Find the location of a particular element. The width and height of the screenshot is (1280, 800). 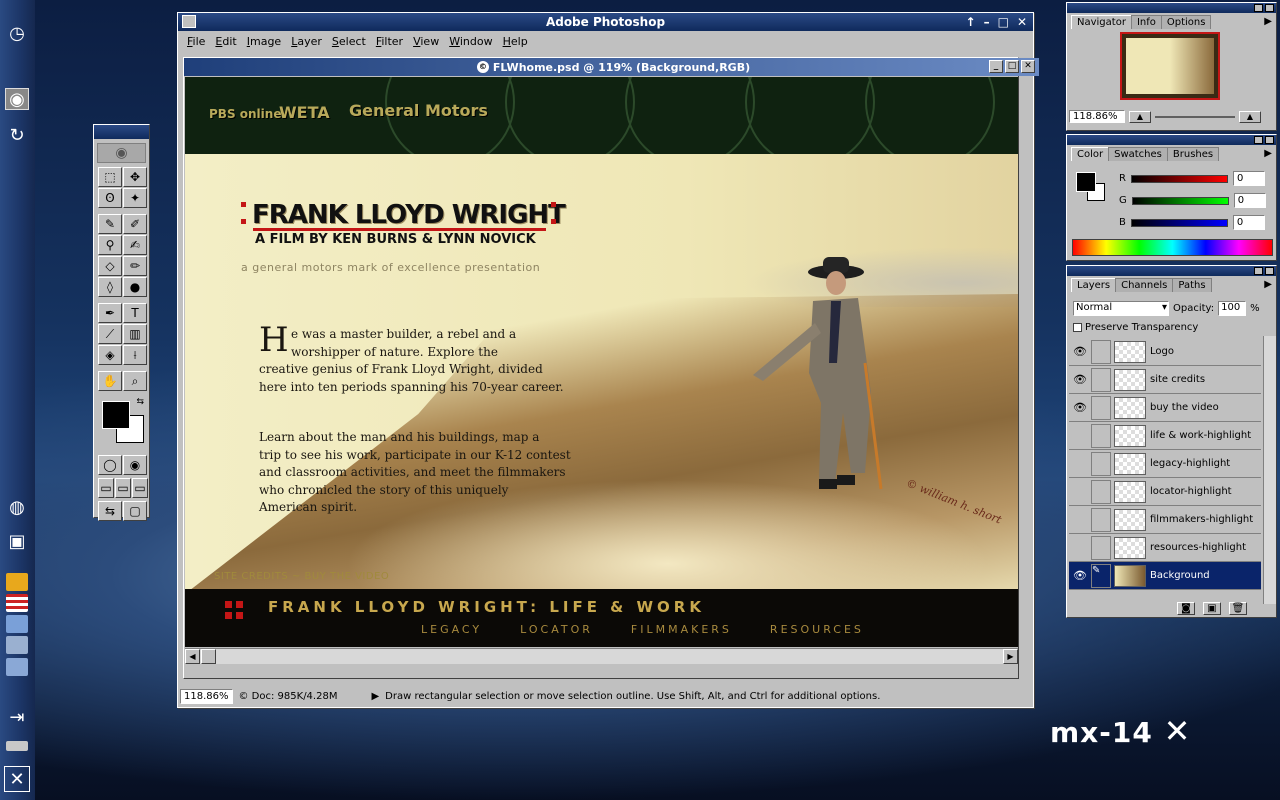

tab-channels: Channels is located at coordinates (1144, 285).